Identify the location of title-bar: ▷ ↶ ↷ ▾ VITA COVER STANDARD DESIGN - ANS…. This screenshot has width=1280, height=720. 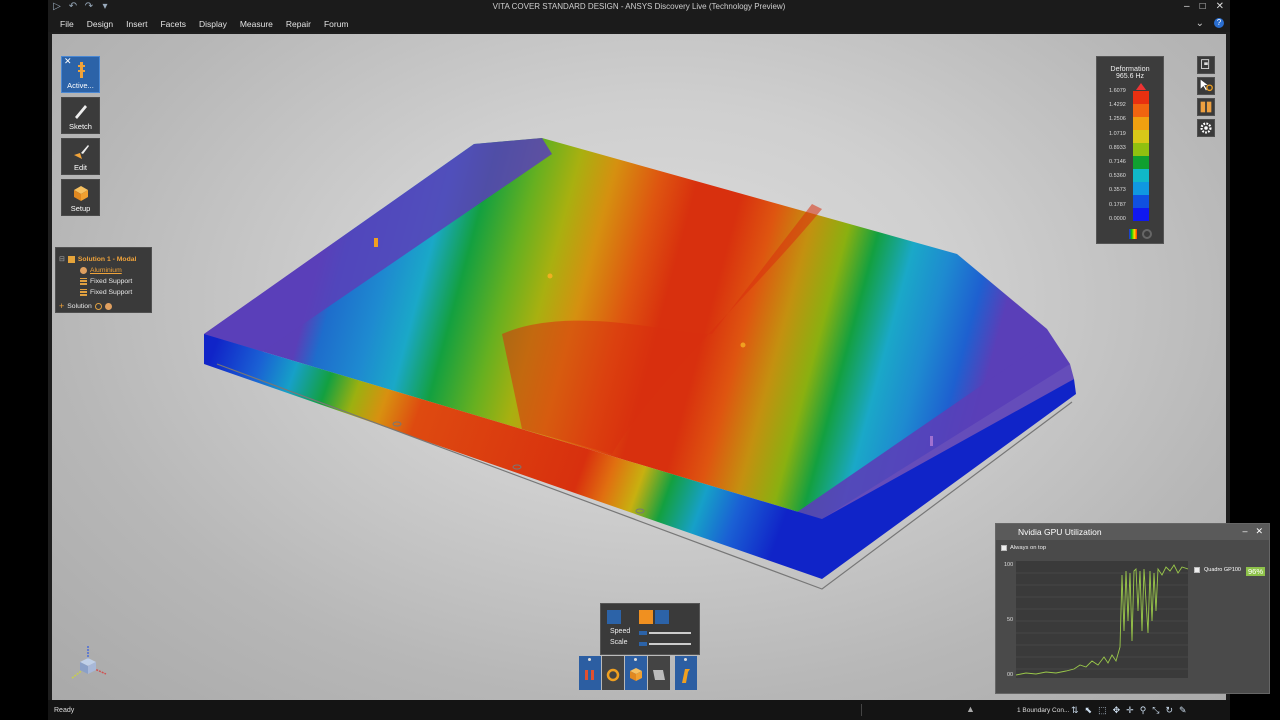
(639, 8).